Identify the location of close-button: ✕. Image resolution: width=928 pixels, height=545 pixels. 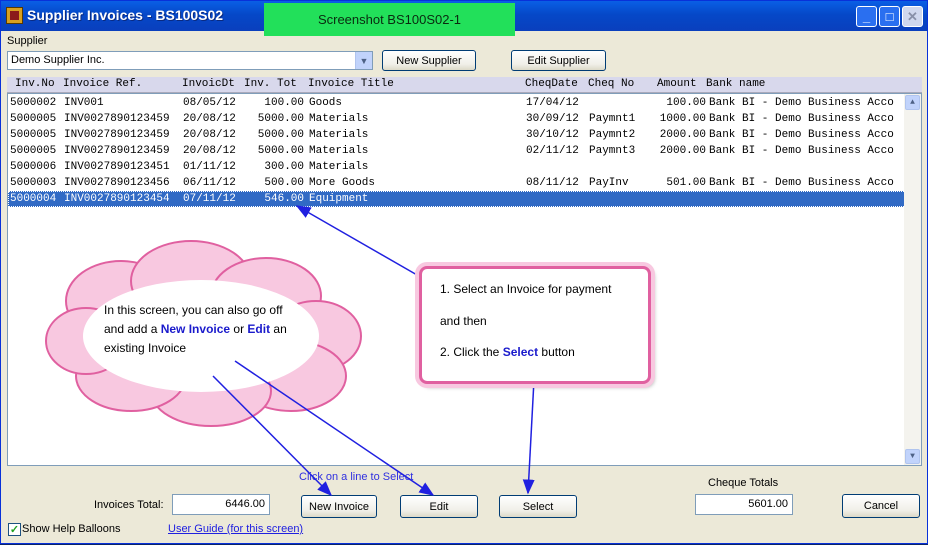
(912, 16).